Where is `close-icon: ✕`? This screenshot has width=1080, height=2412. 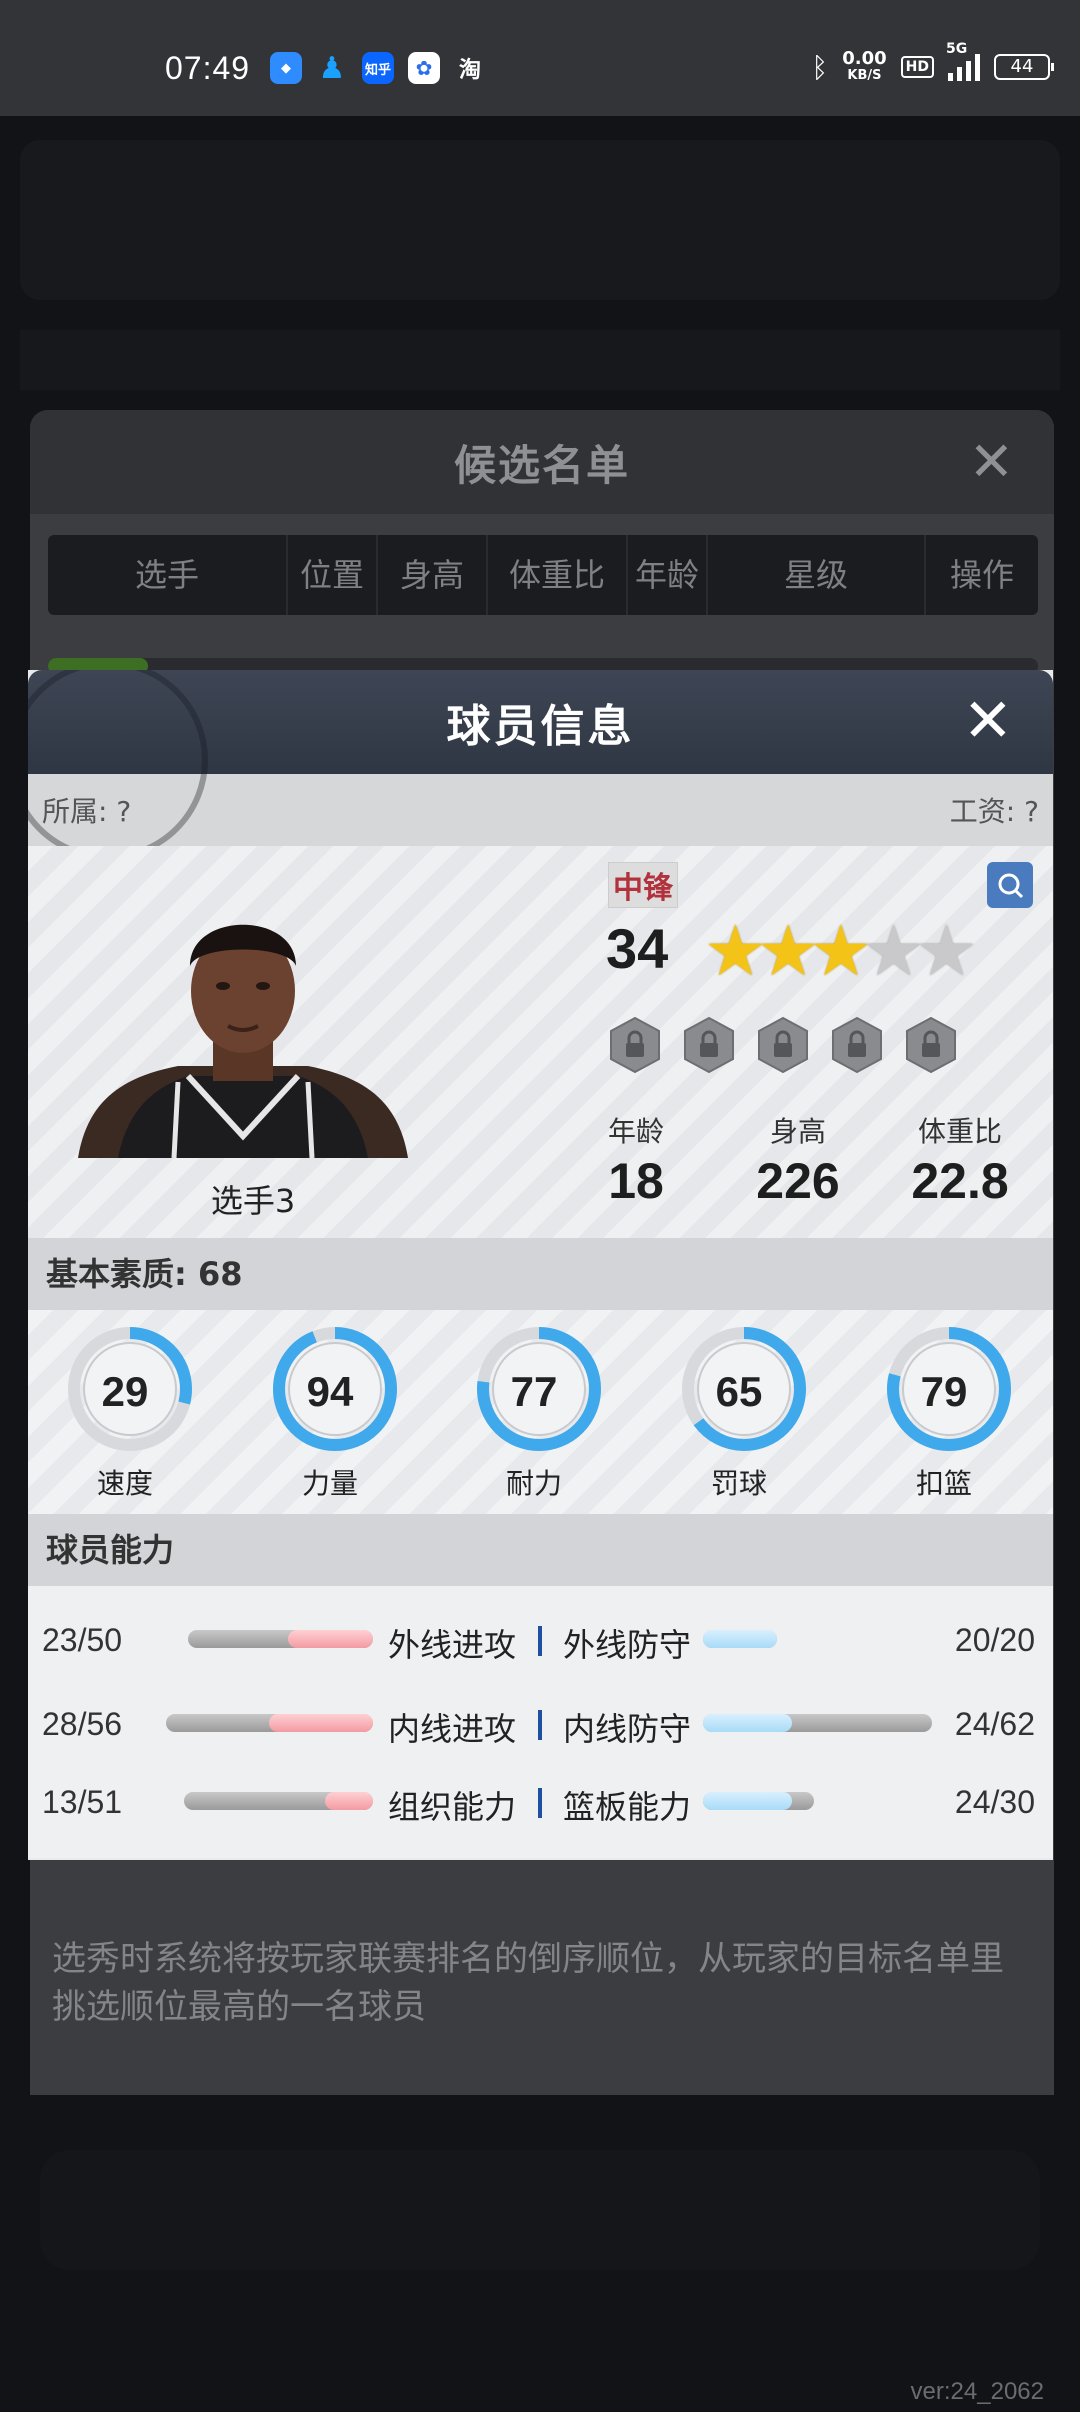
close-icon: ✕ is located at coordinates (988, 721).